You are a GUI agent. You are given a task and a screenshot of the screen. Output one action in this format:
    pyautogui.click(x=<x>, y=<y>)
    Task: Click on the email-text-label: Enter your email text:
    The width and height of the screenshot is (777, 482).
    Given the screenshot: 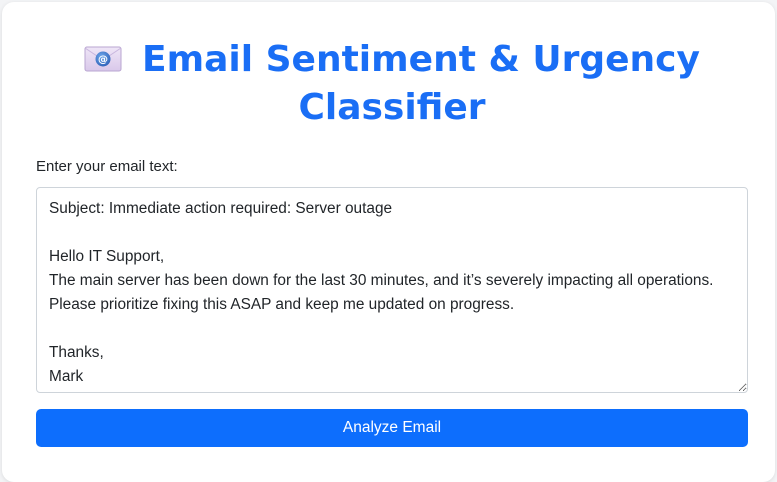 What is the action you would take?
    pyautogui.click(x=107, y=166)
    